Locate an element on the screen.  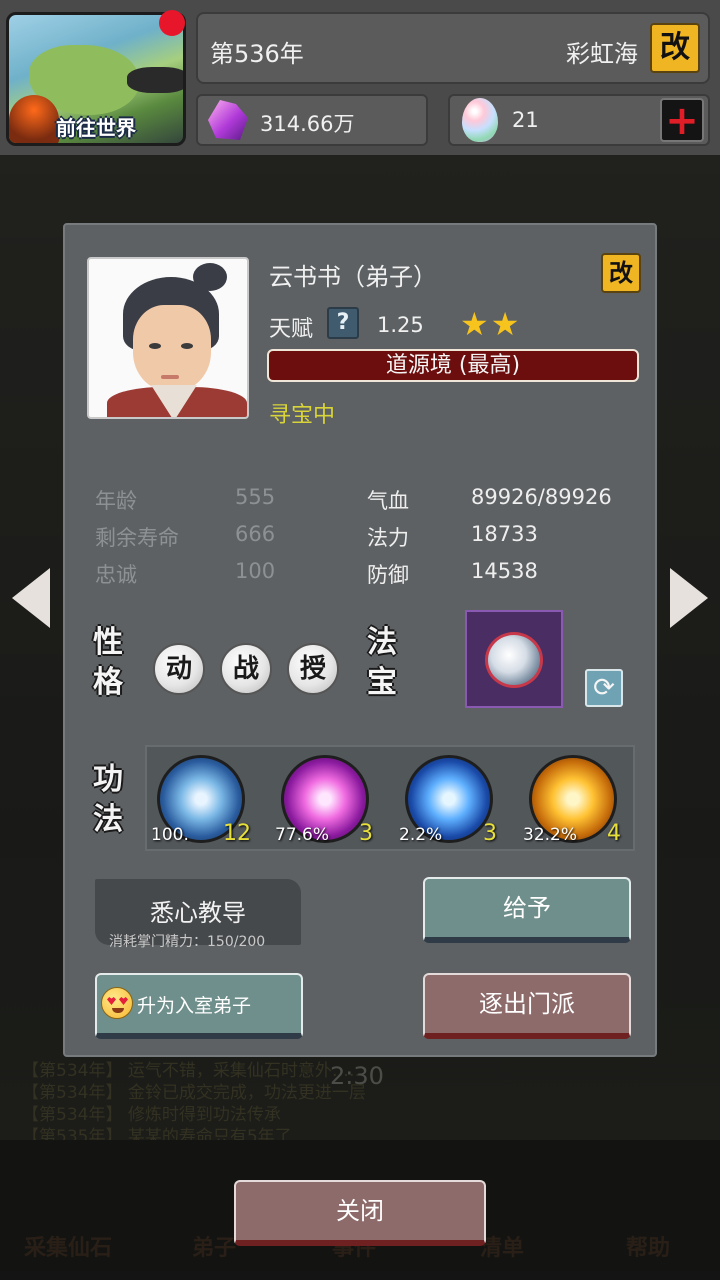
stat-lifespan-value: 666 is located at coordinates (255, 534).